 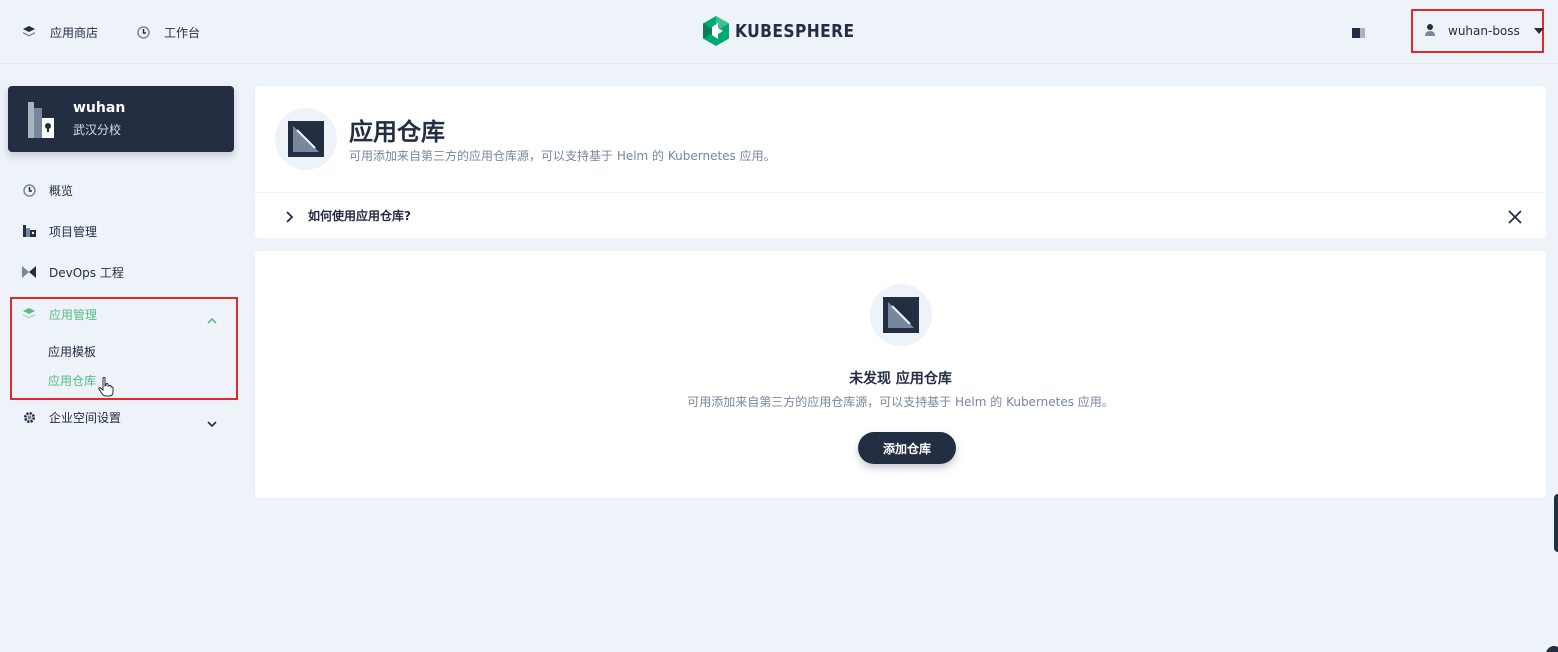 I want to click on chevron-up-icon, so click(x=212, y=317).